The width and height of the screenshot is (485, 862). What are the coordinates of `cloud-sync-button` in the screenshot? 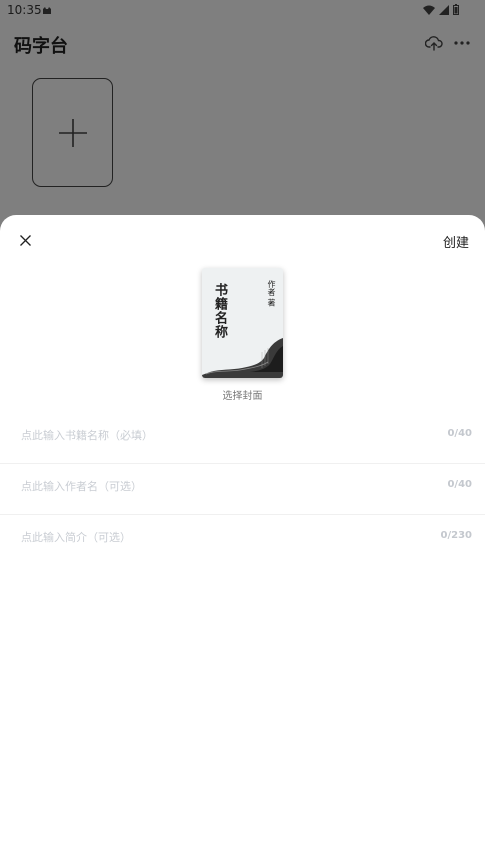 It's located at (434, 43).